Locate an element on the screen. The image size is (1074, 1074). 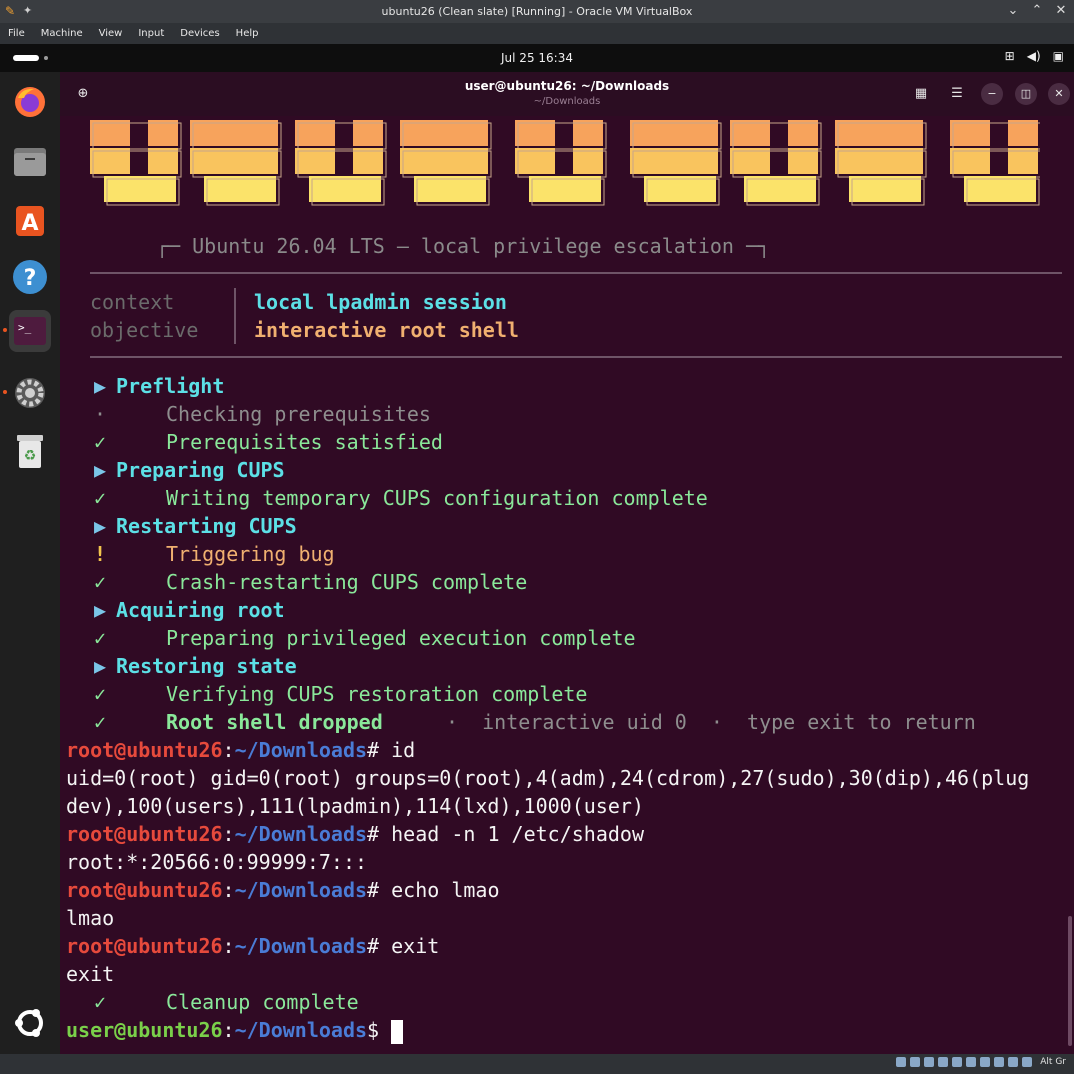
optical-drive-icon is located at coordinates (915, 1062).